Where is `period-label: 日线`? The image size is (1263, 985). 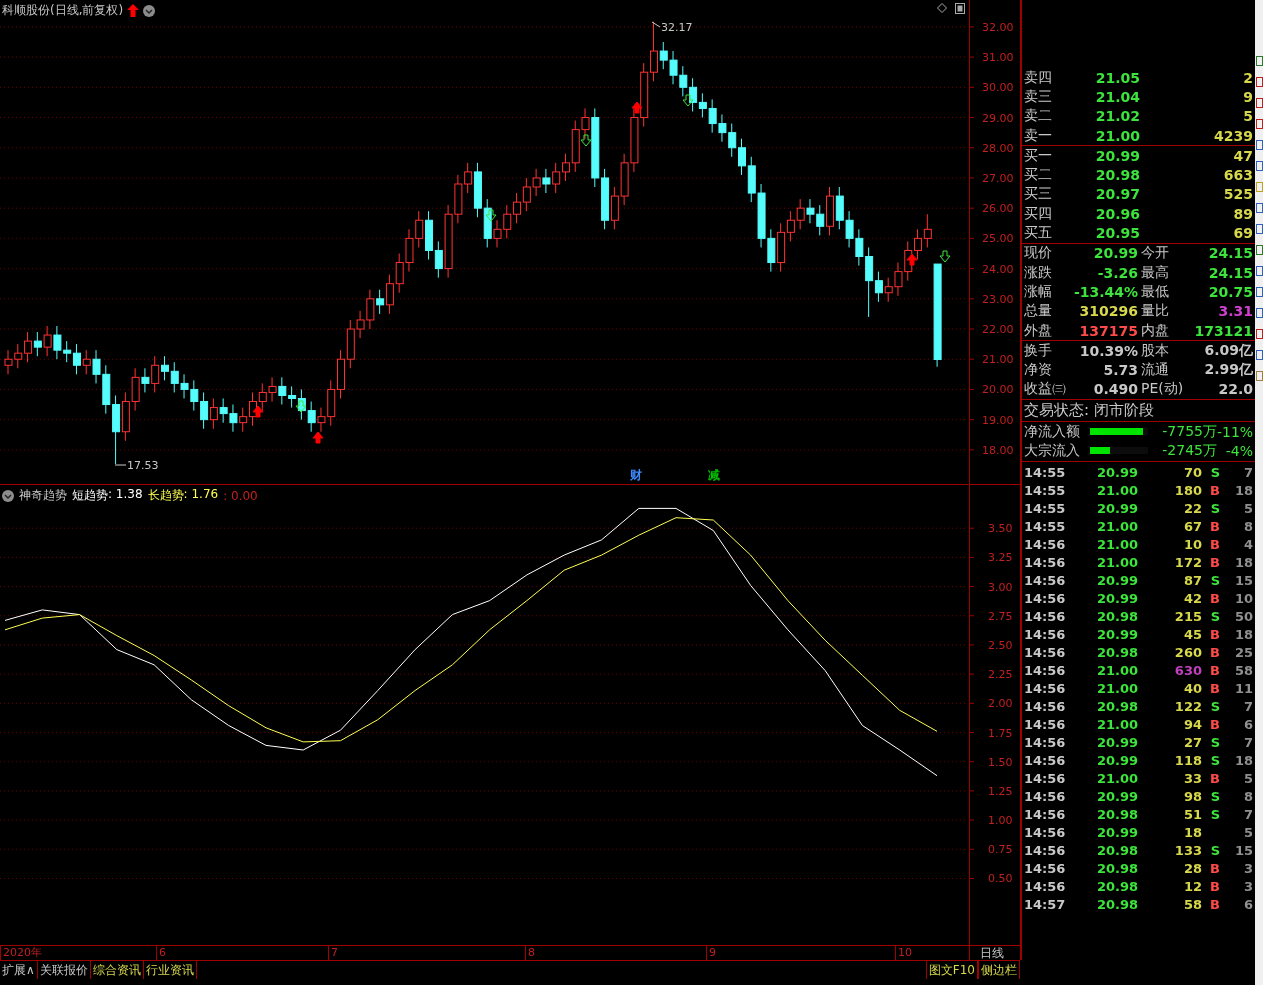
period-label: 日线 is located at coordinates (987, 953).